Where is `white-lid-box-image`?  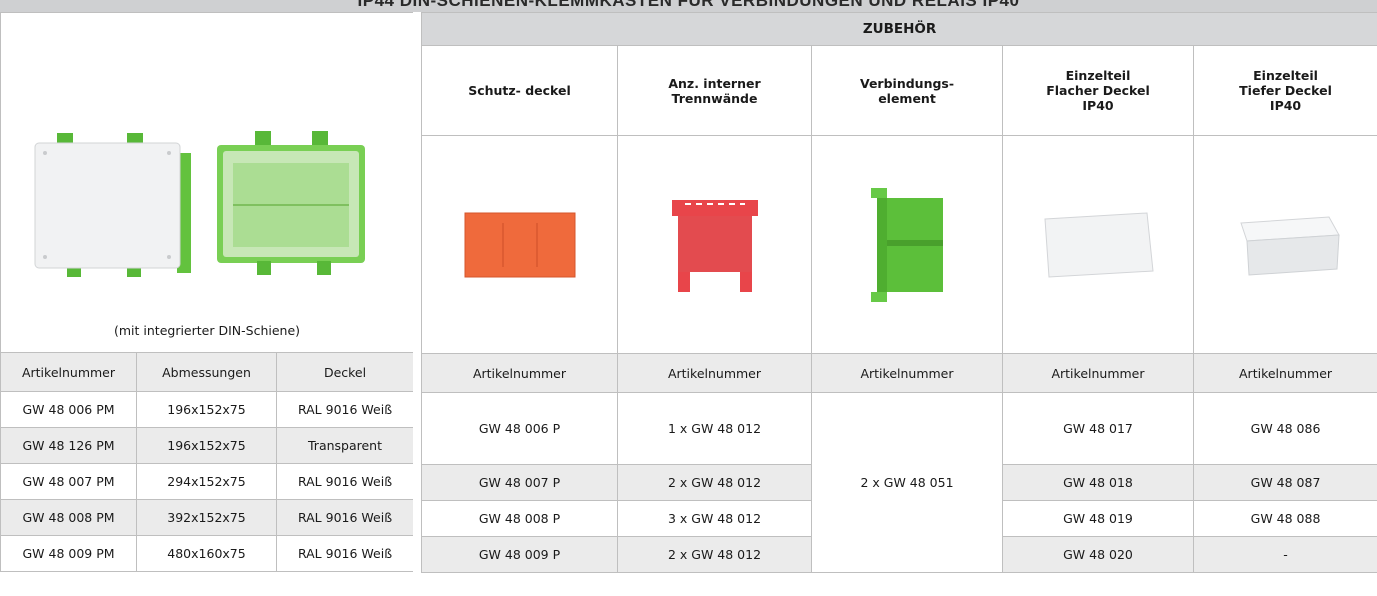
white-lid-box-image is located at coordinates (113, 205).